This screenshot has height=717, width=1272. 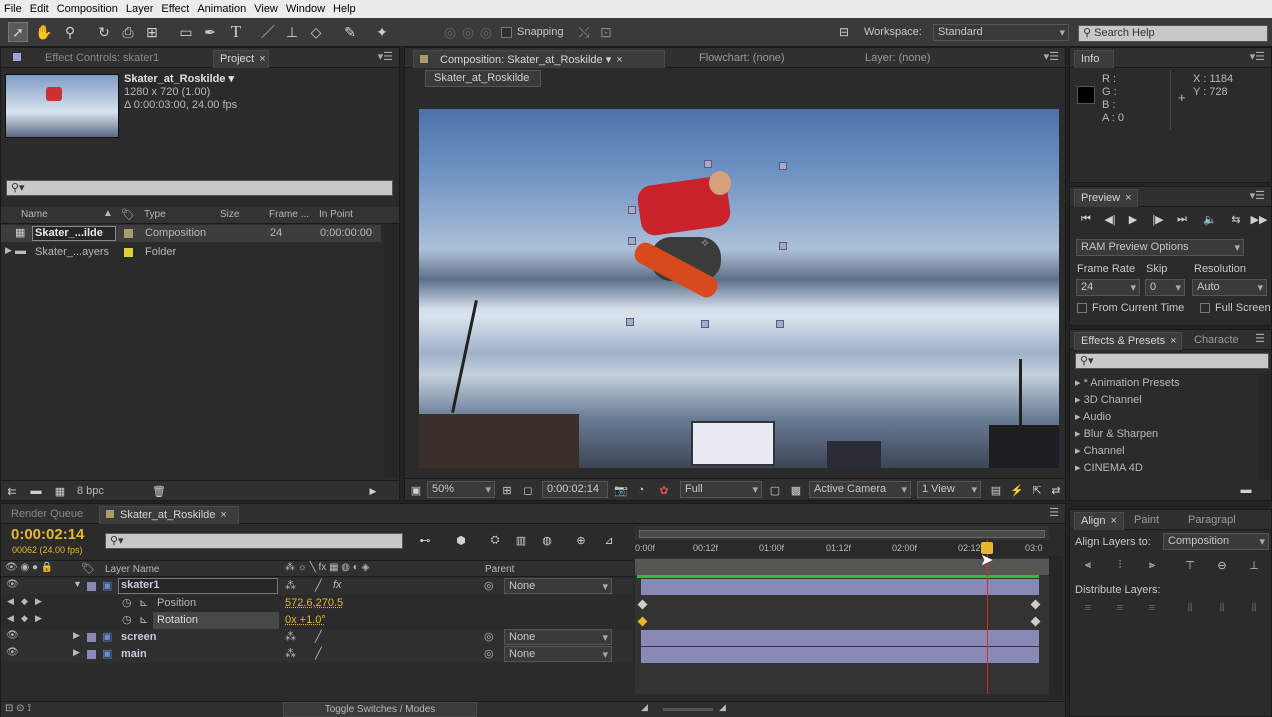 I want to click on previous-frame-icon: ◀|, so click(x=1110, y=219).